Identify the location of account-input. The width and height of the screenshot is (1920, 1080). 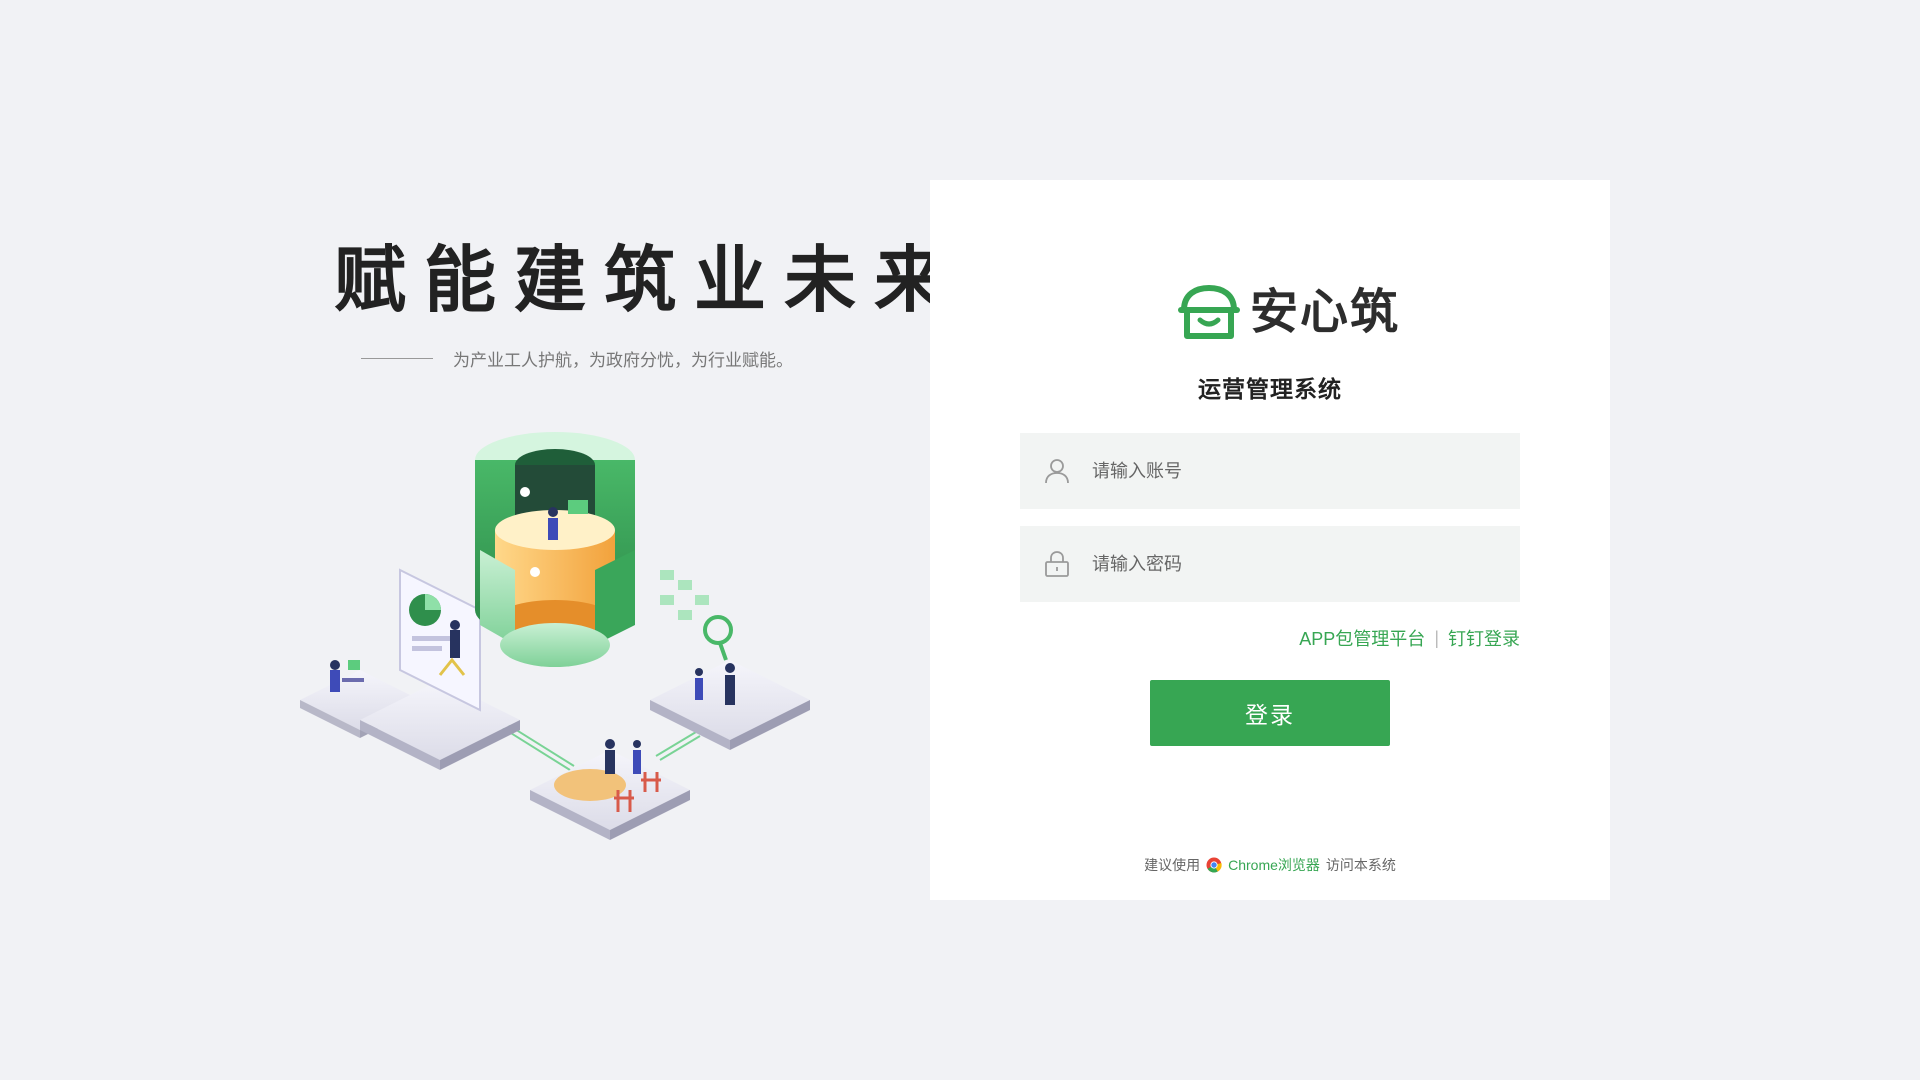
(1306, 471).